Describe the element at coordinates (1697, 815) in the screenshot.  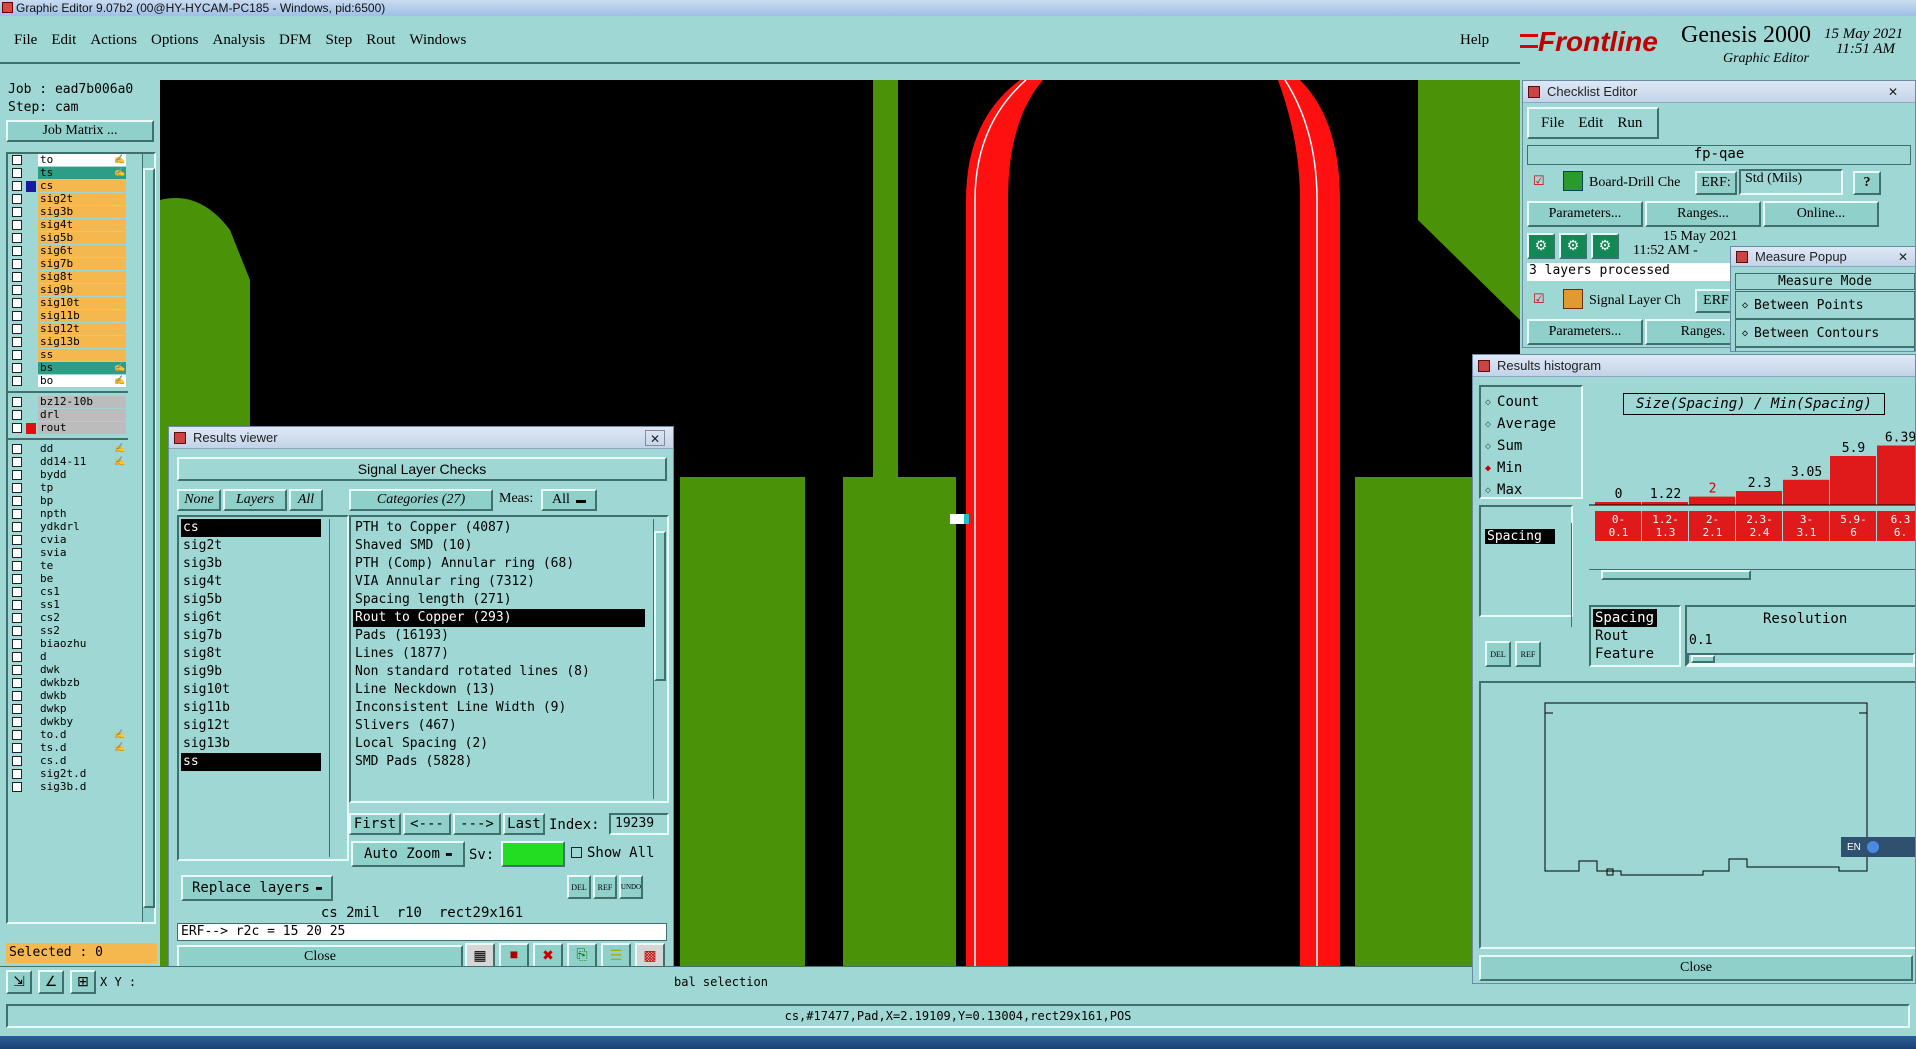
I see `board-preview: EN` at that location.